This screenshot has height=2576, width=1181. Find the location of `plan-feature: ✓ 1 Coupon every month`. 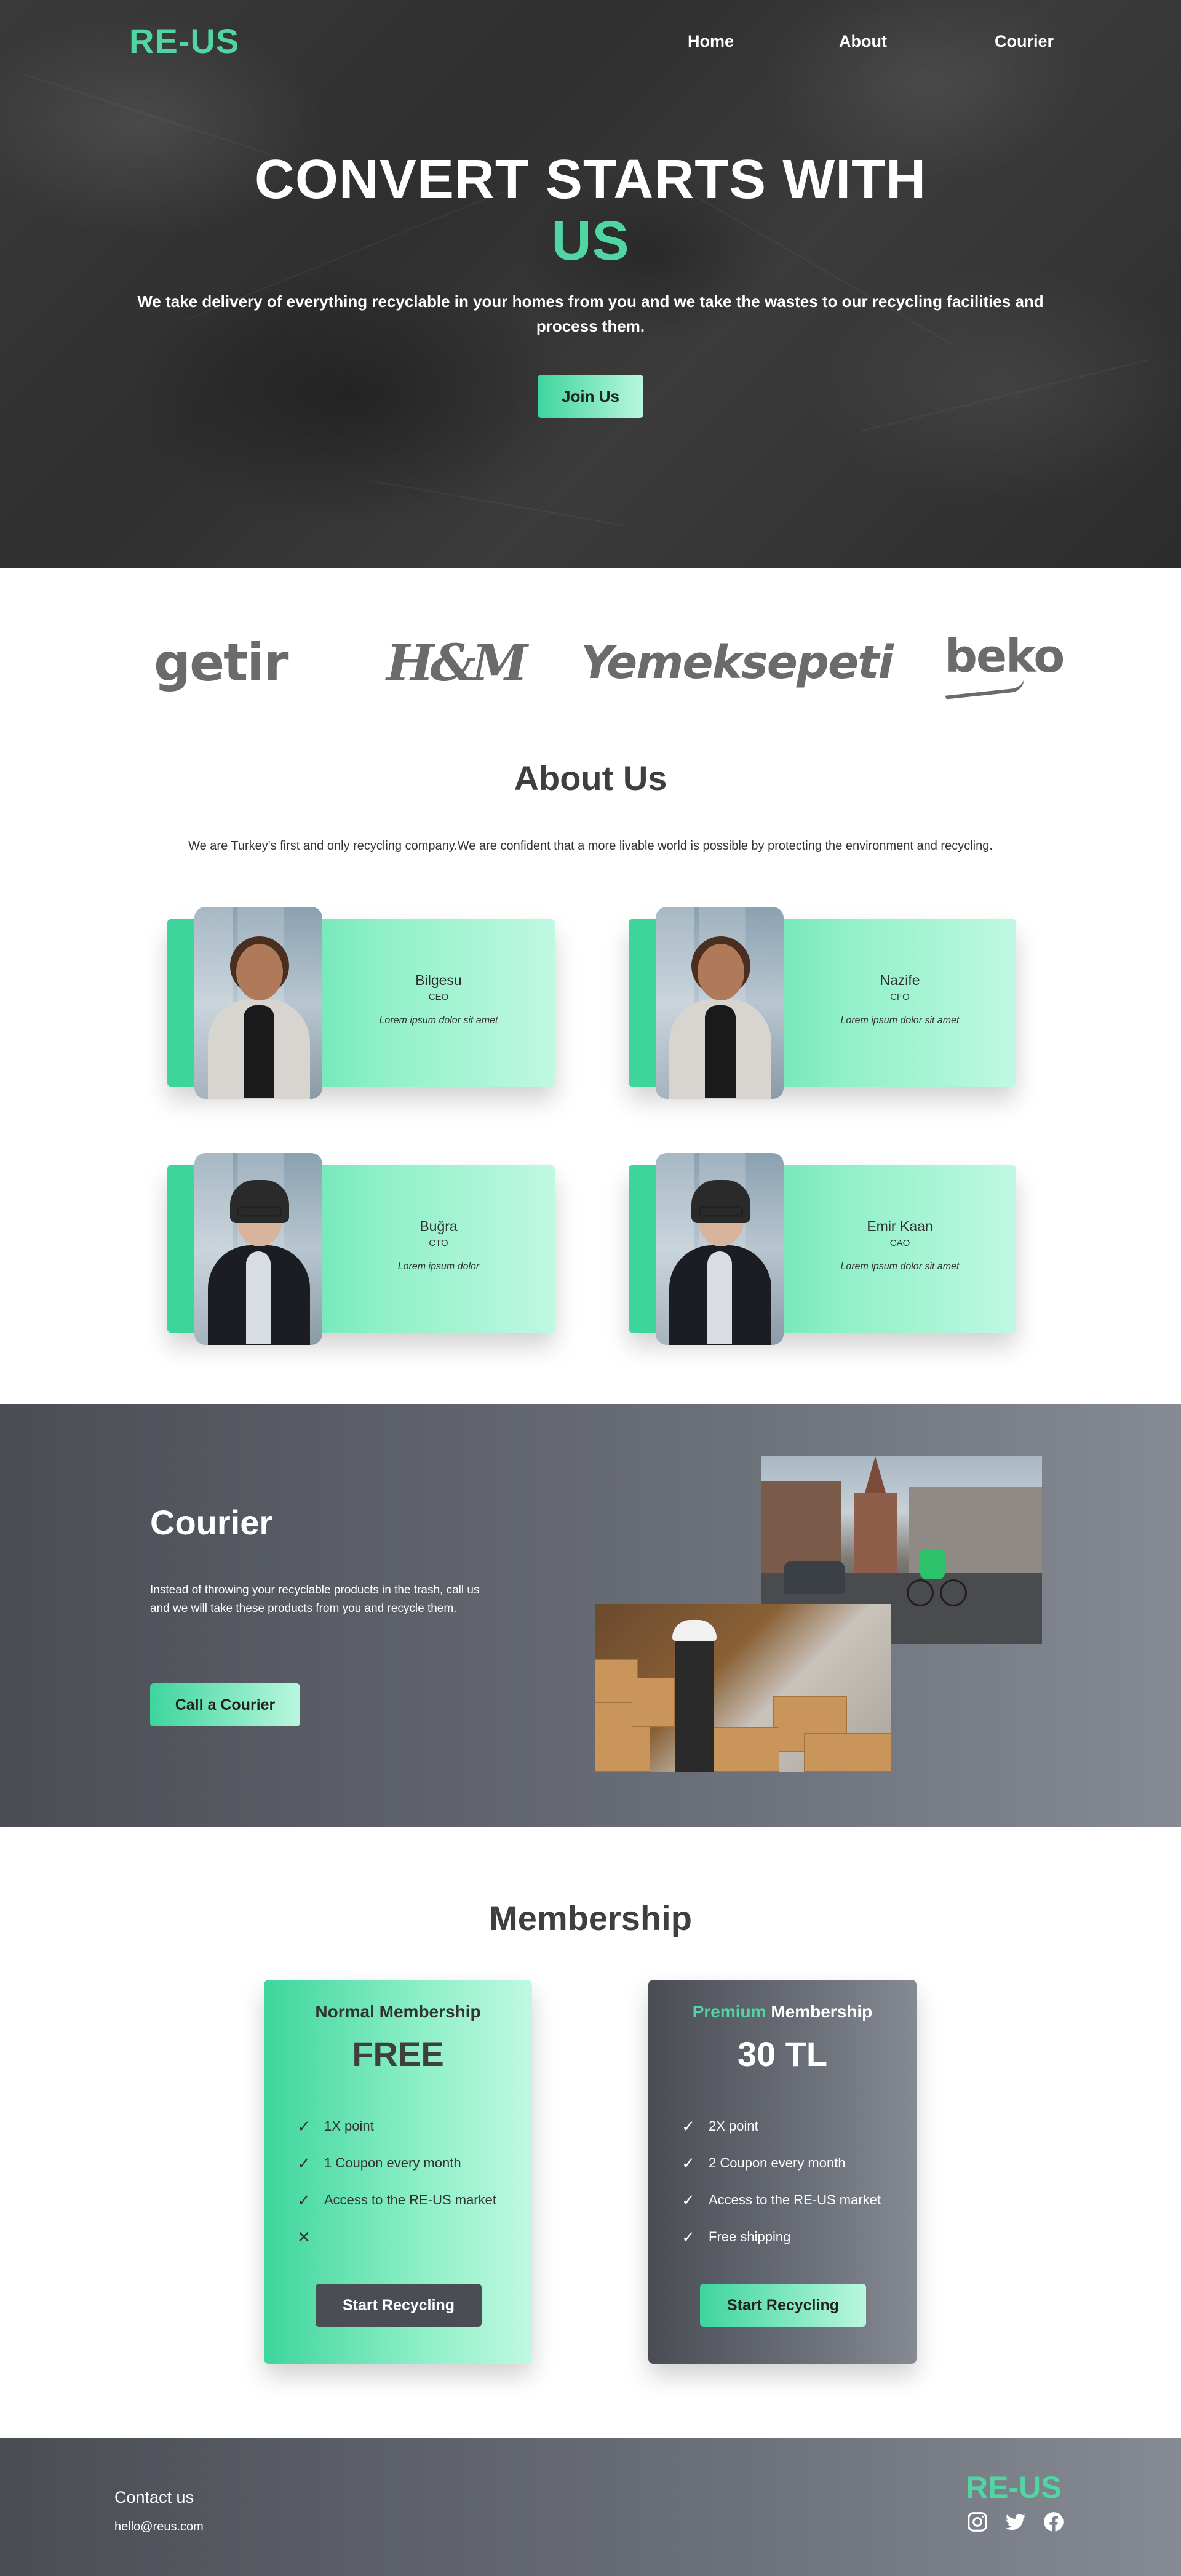

plan-feature: ✓ 1 Coupon every month is located at coordinates (406, 2164).